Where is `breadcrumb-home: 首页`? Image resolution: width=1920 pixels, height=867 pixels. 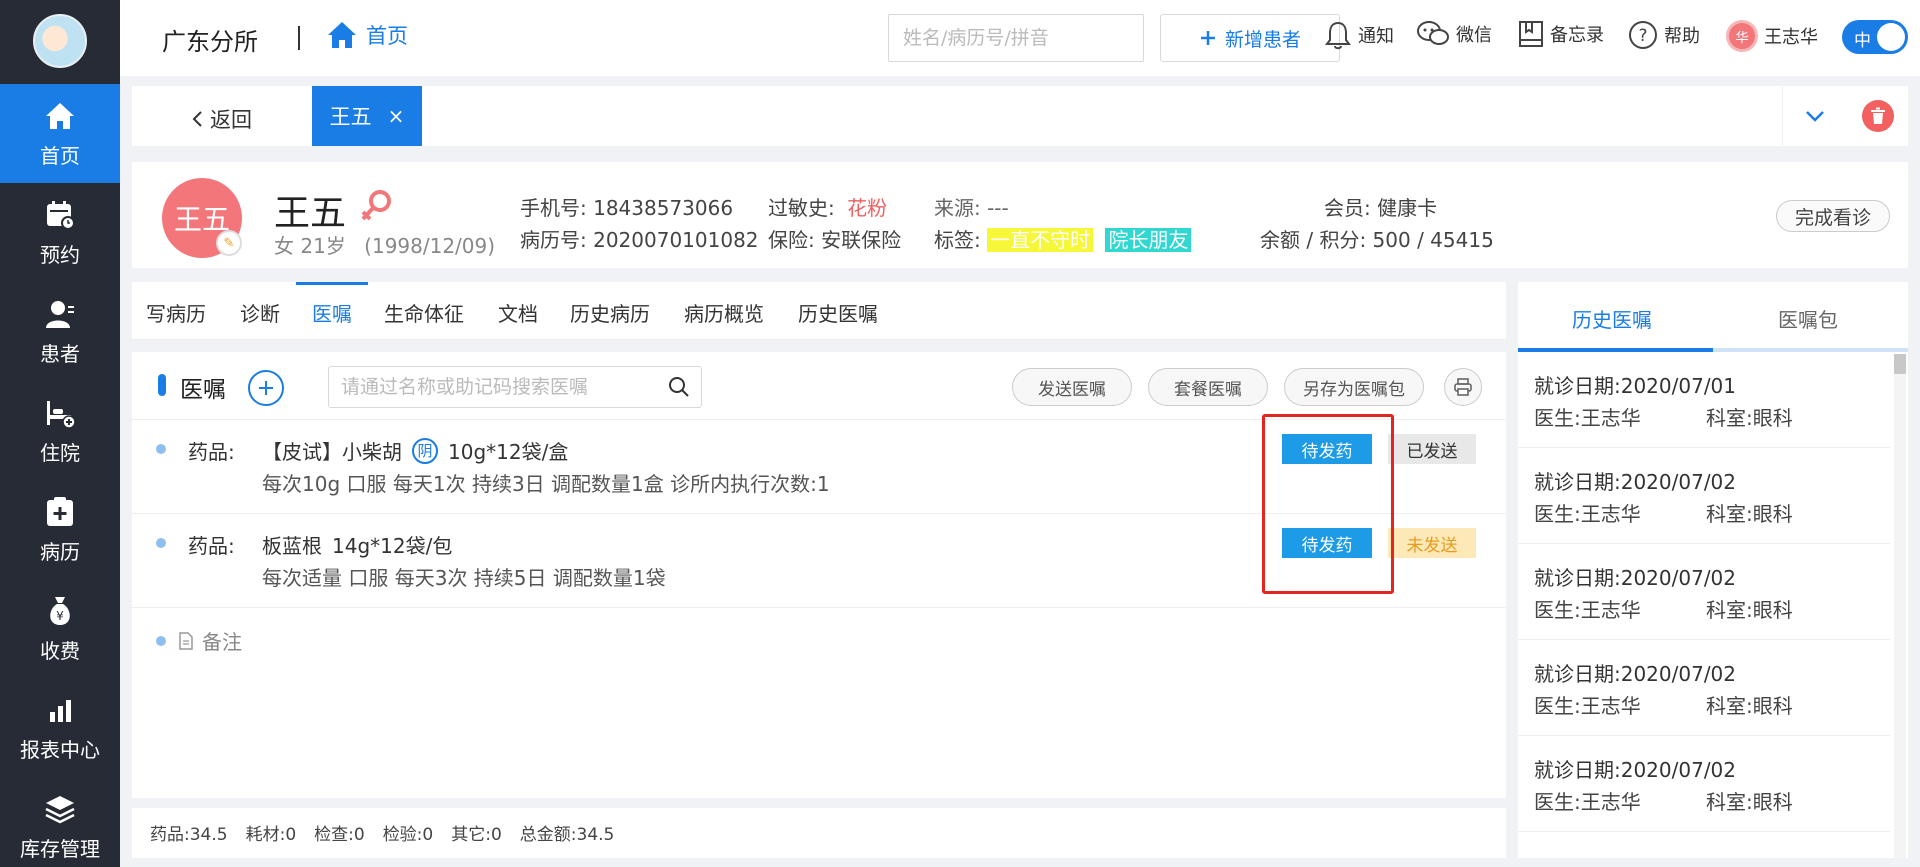
breadcrumb-home: 首页 is located at coordinates (367, 35).